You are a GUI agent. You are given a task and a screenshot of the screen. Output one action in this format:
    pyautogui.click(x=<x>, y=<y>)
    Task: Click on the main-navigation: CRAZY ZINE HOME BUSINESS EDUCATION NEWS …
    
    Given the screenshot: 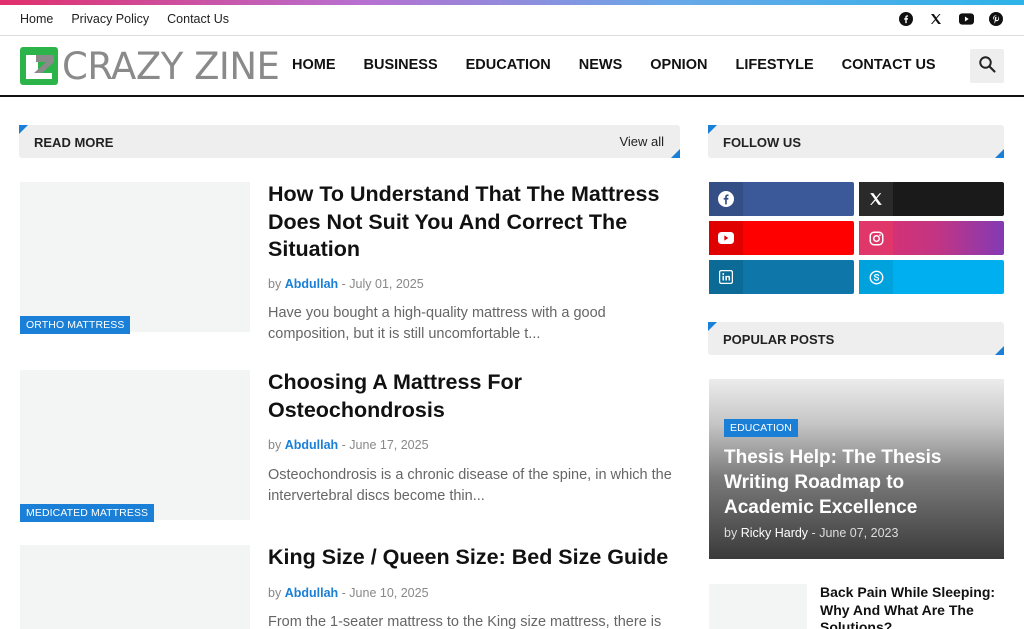 What is the action you would take?
    pyautogui.click(x=512, y=66)
    